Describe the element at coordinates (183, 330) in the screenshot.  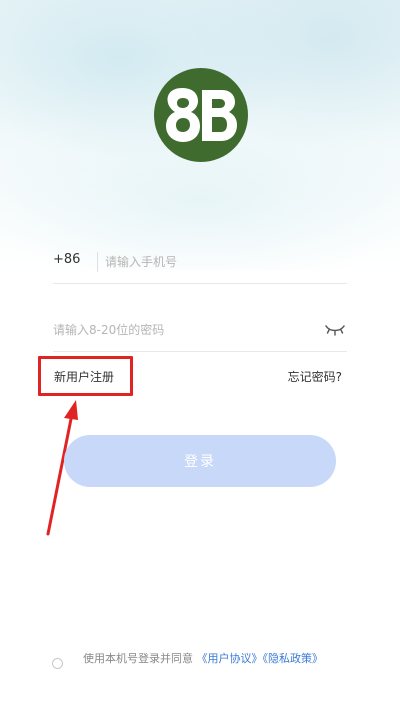
I see `password-input` at that location.